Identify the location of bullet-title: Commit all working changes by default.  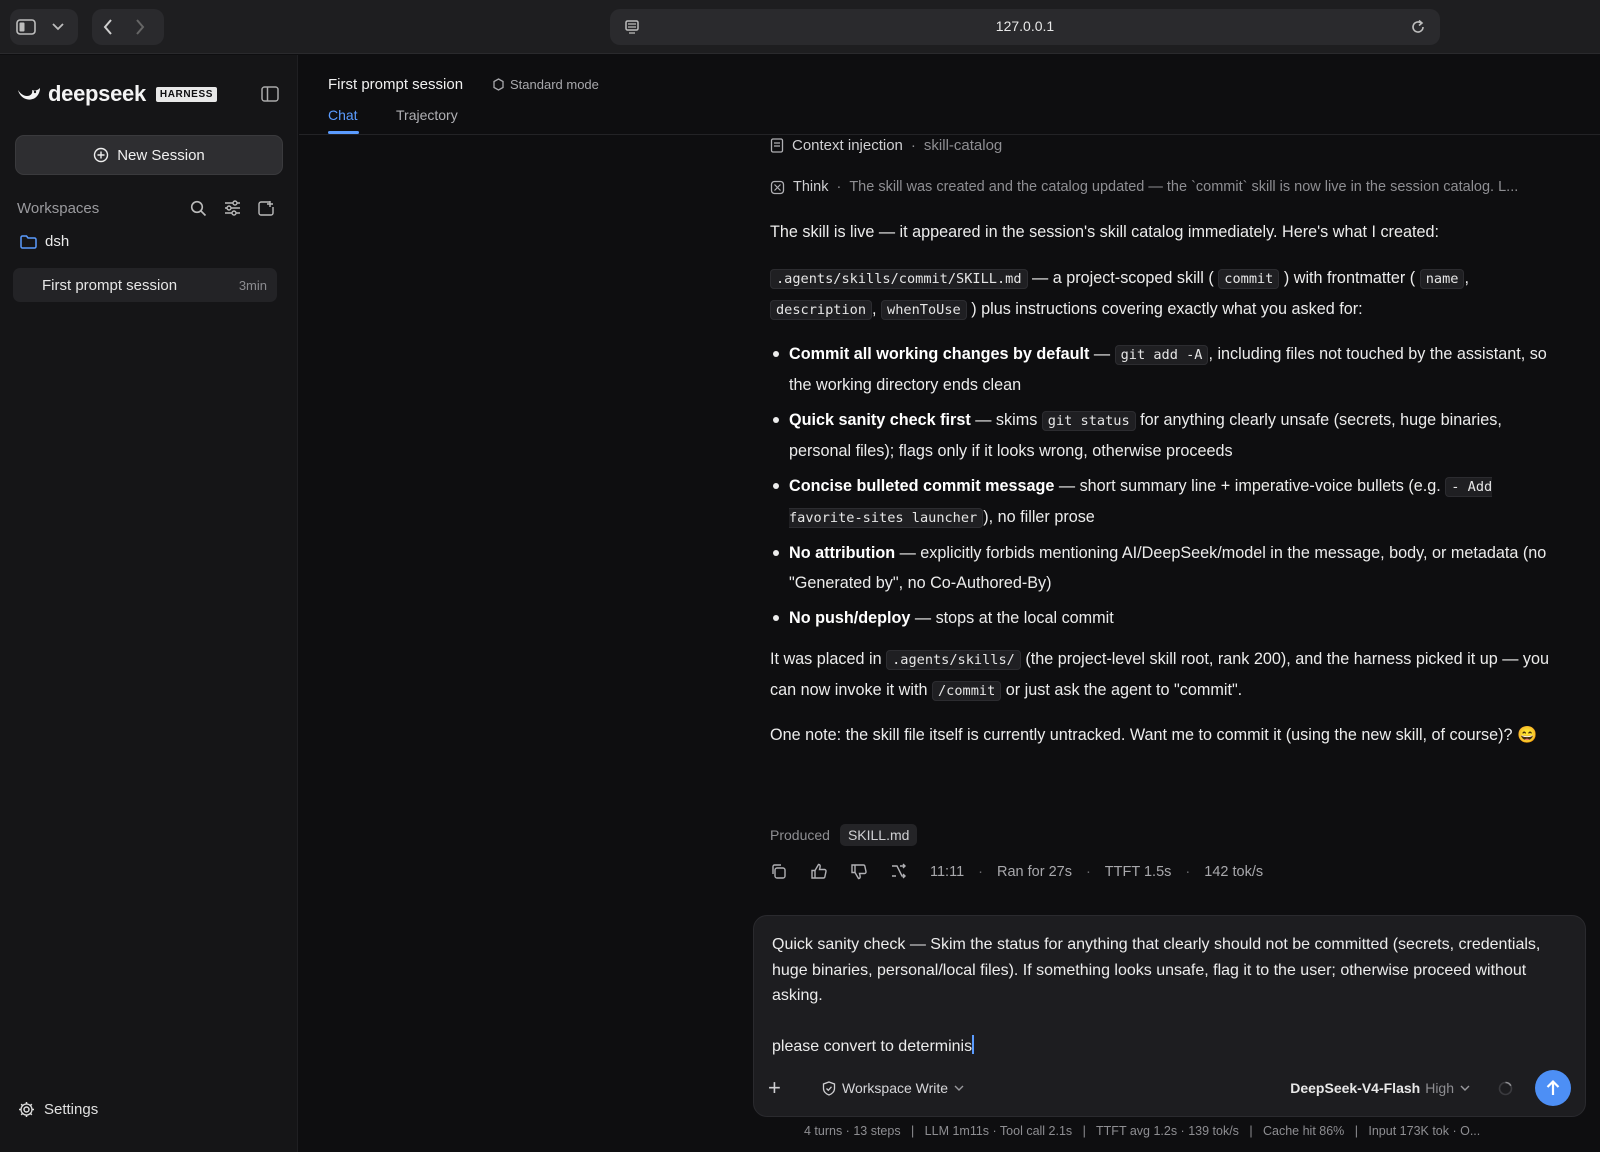
(939, 354).